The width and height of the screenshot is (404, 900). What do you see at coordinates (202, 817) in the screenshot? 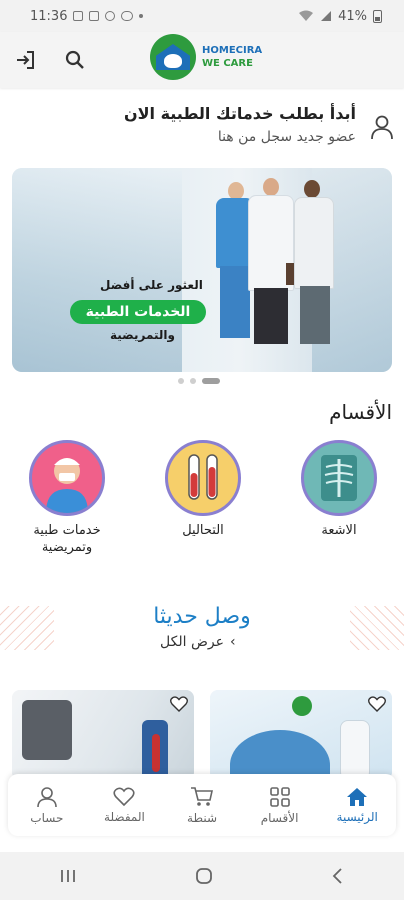
I see `nav-label: شنطة` at bounding box center [202, 817].